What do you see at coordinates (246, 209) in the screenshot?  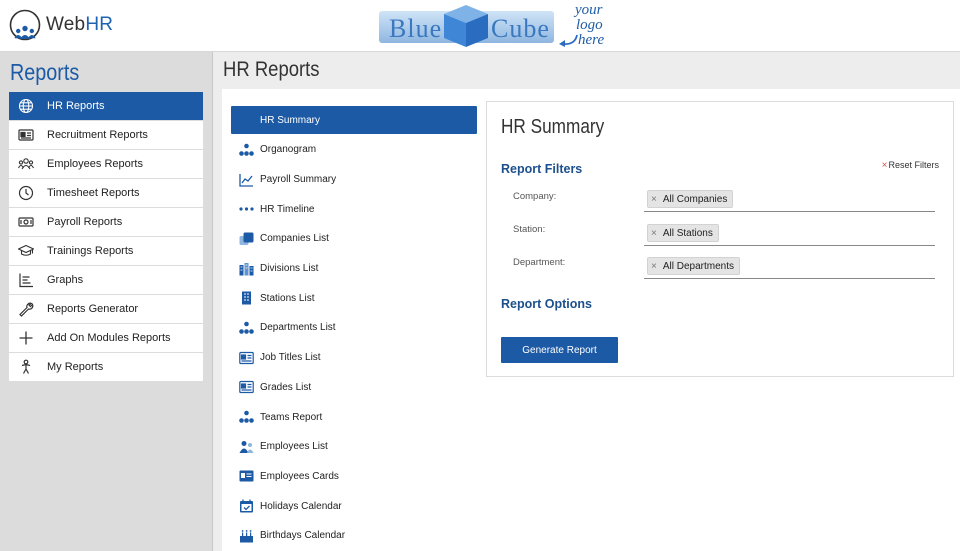 I see `dots-icon` at bounding box center [246, 209].